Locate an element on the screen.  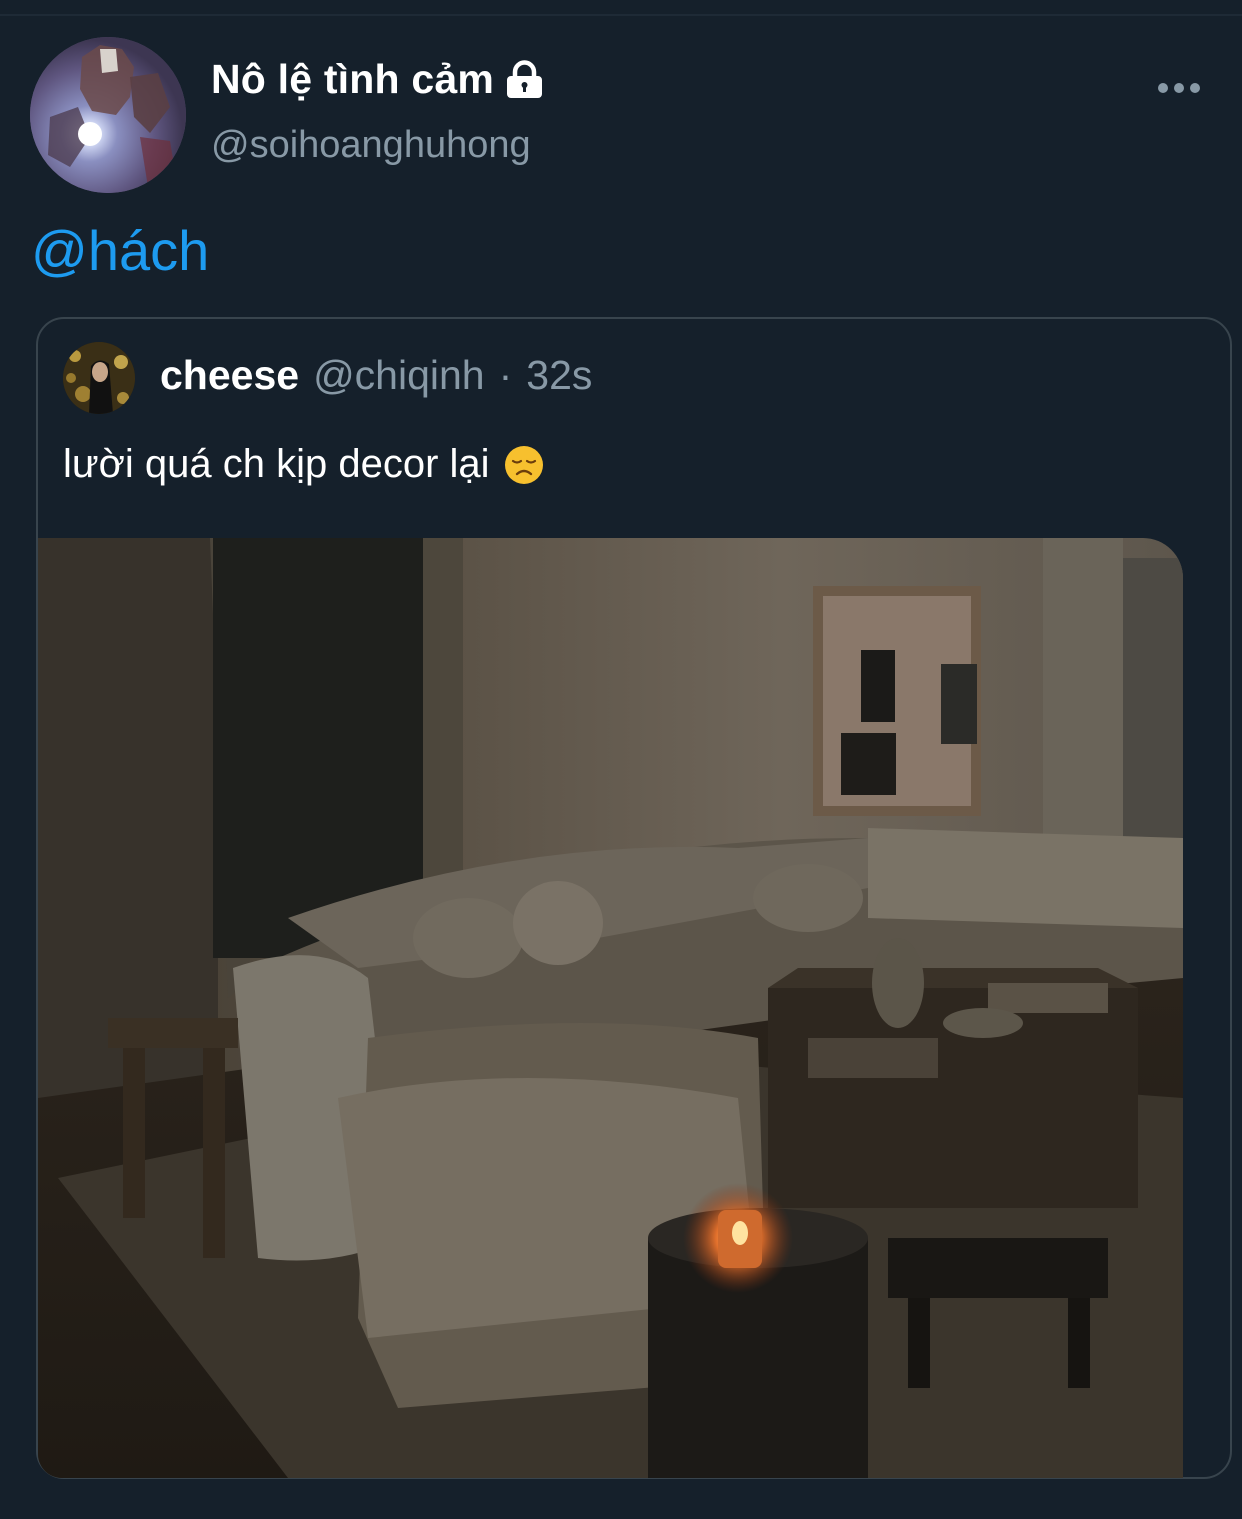
author-display-name: Nô lệ tình cảm is located at coordinates (378, 79).